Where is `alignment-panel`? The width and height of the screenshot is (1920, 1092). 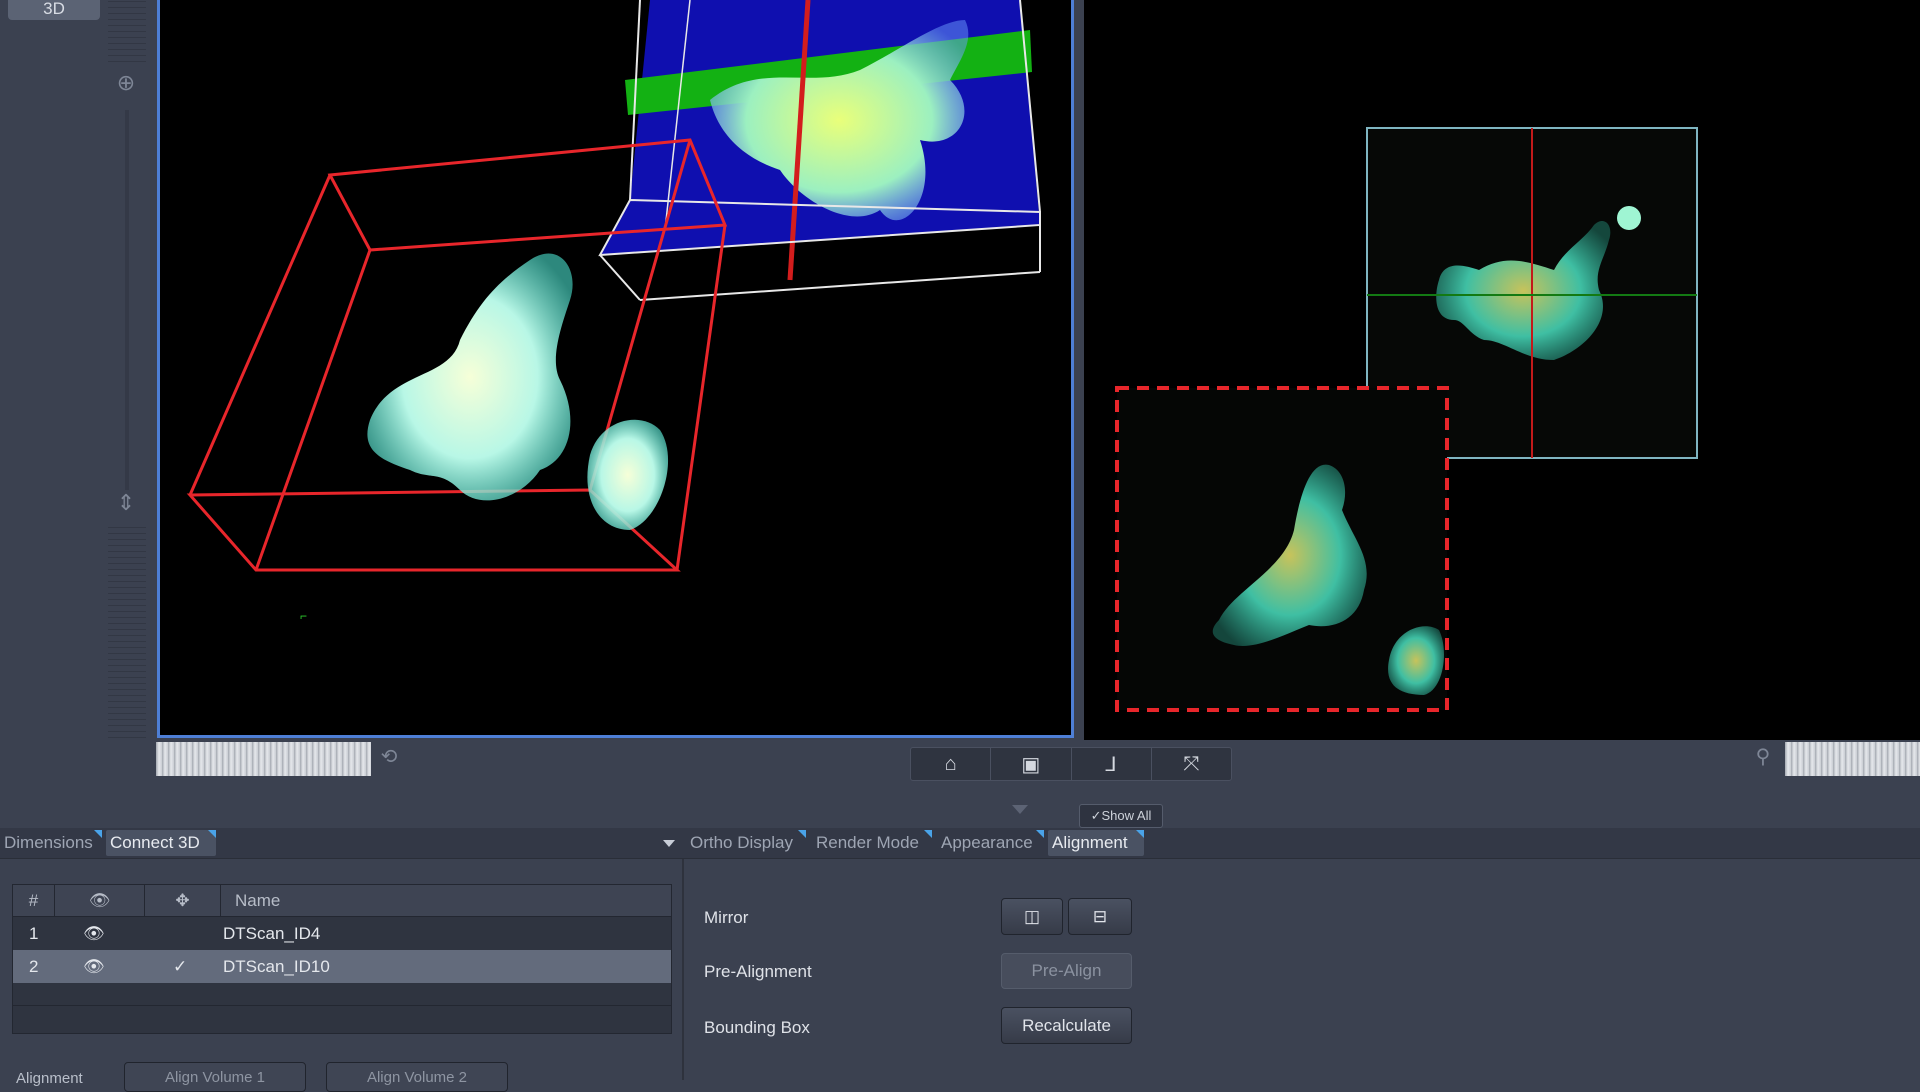 alignment-panel is located at coordinates (1302, 969).